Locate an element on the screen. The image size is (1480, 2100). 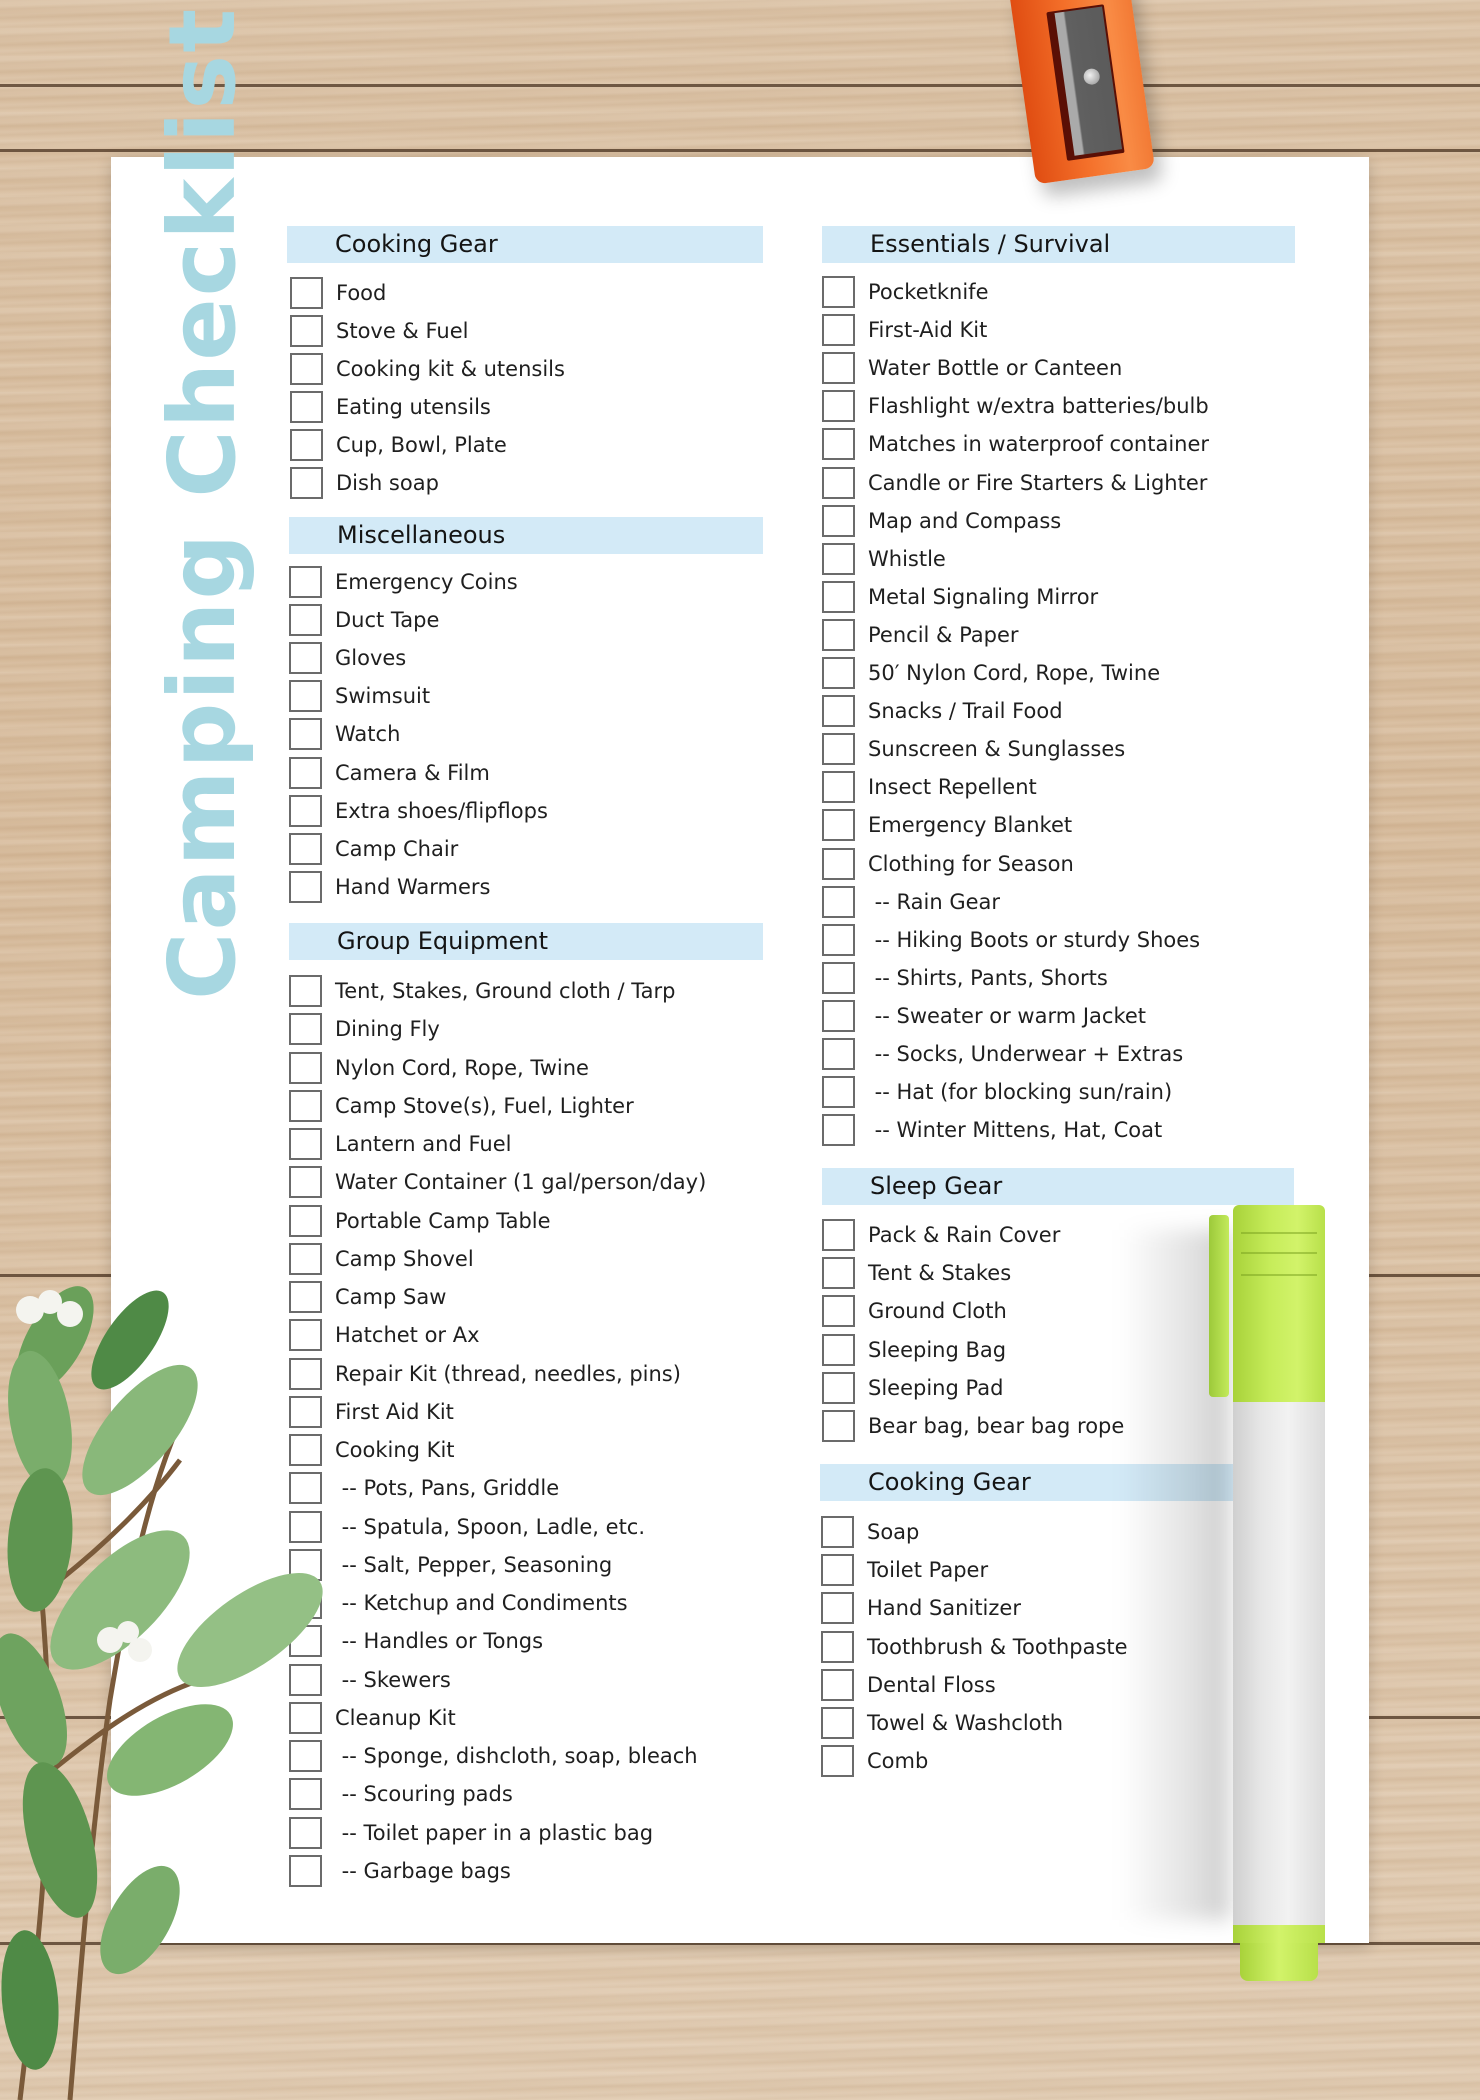
checklist-item: Camp Saw is located at coordinates (367, 1297).